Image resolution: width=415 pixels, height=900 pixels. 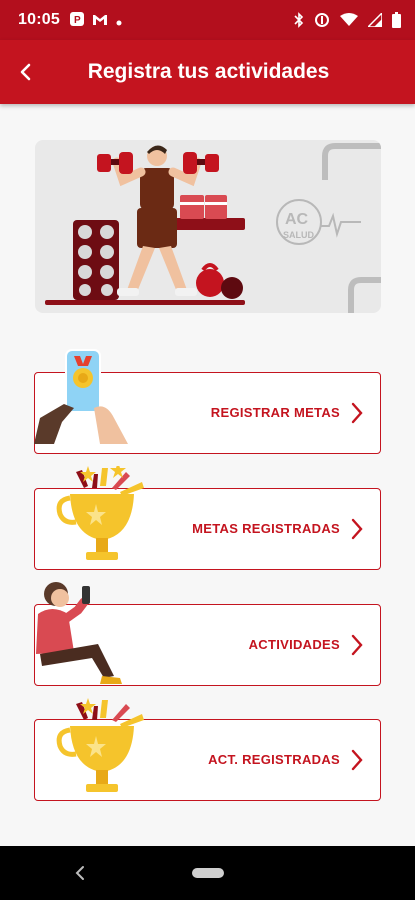 I want to click on svg-text: SALUD, so click(x=298, y=235).